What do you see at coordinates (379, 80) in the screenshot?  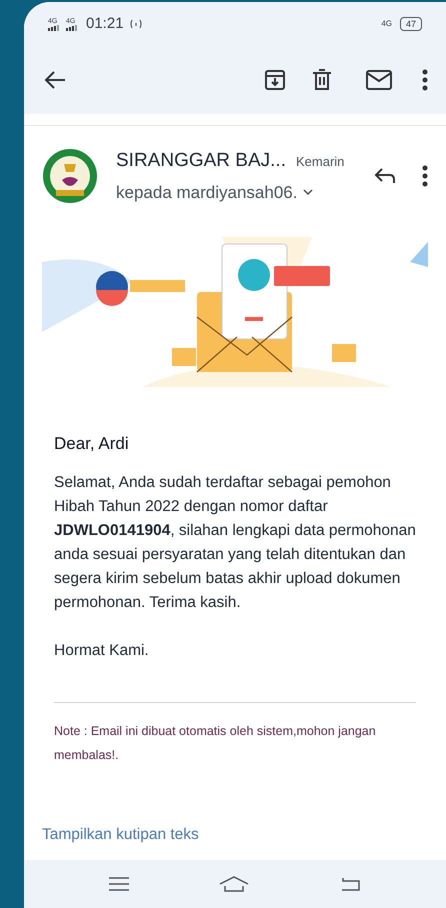 I see `mail-icon` at bounding box center [379, 80].